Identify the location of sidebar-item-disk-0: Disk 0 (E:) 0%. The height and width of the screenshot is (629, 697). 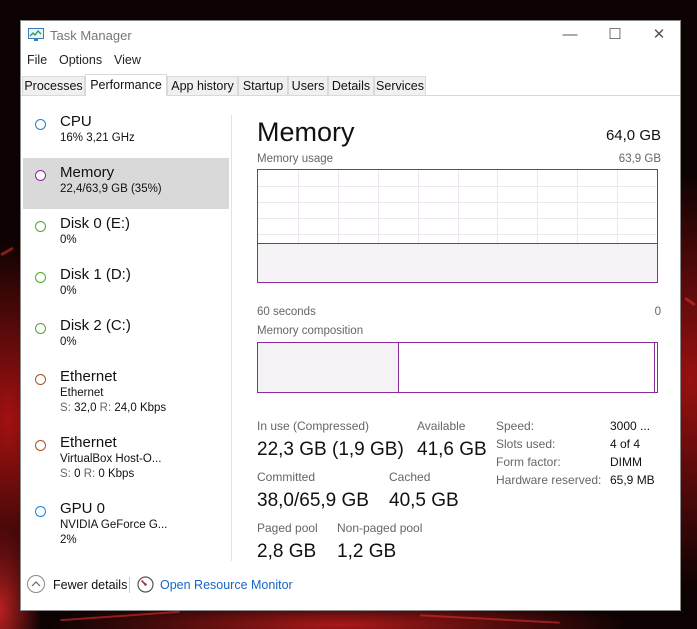
(126, 237).